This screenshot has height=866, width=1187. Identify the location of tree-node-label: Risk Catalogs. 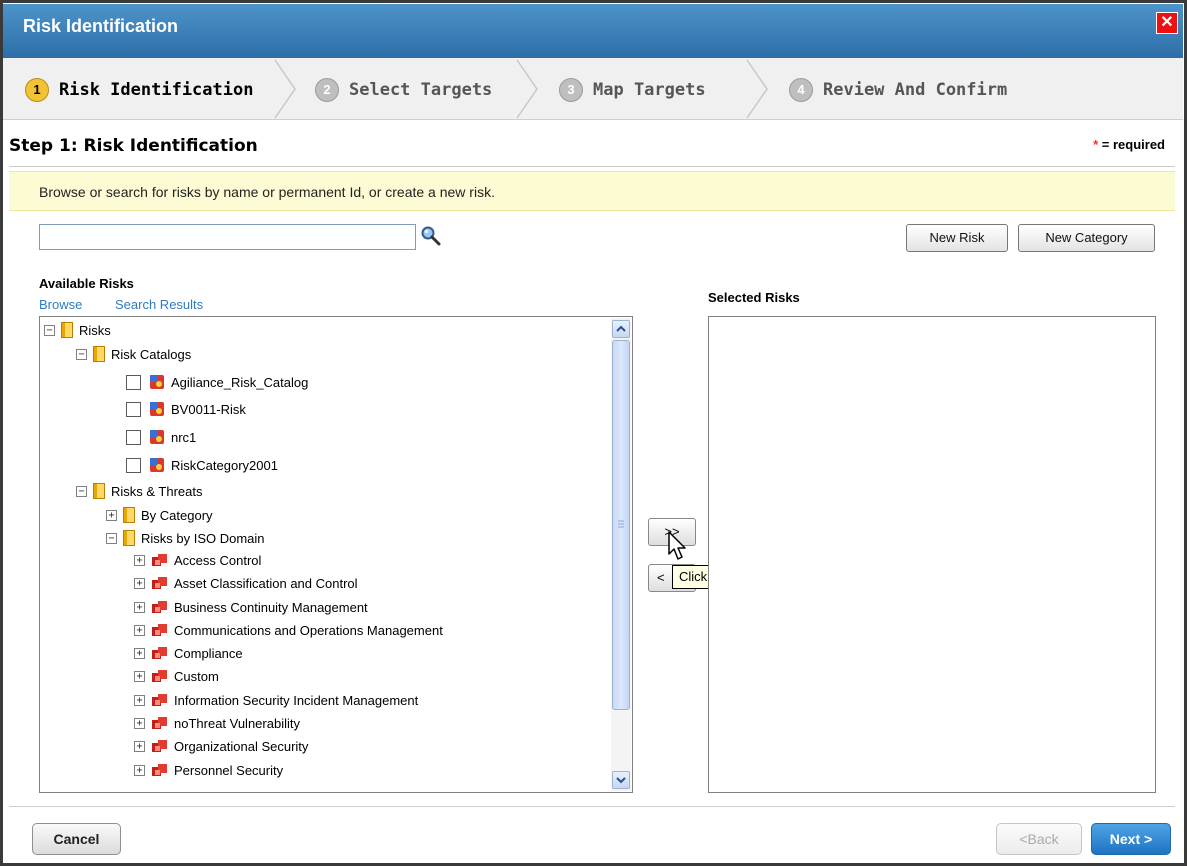
(151, 354).